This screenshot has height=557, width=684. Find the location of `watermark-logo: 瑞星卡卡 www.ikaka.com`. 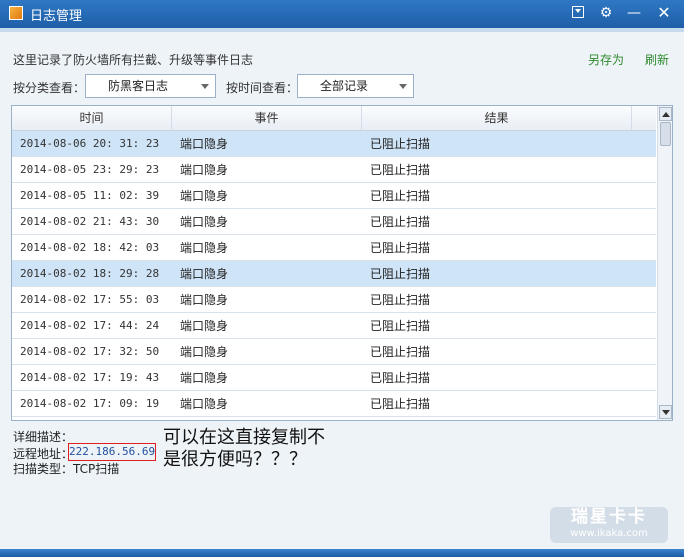

watermark-logo: 瑞星卡卡 www.ikaka.com is located at coordinates (609, 525).